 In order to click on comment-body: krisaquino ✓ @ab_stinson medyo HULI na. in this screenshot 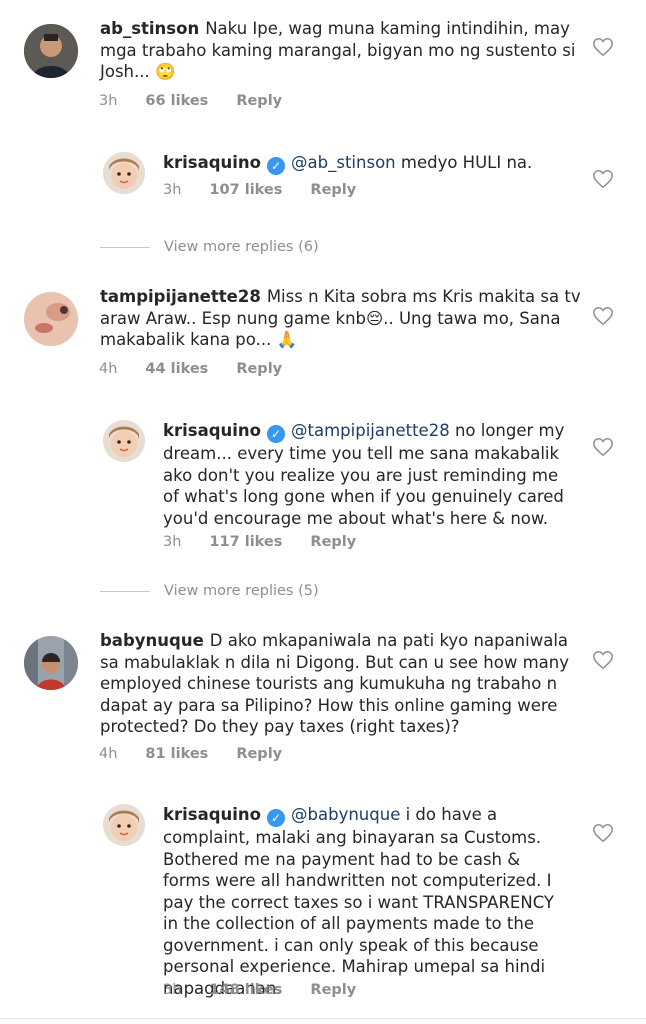, I will do `click(373, 163)`.